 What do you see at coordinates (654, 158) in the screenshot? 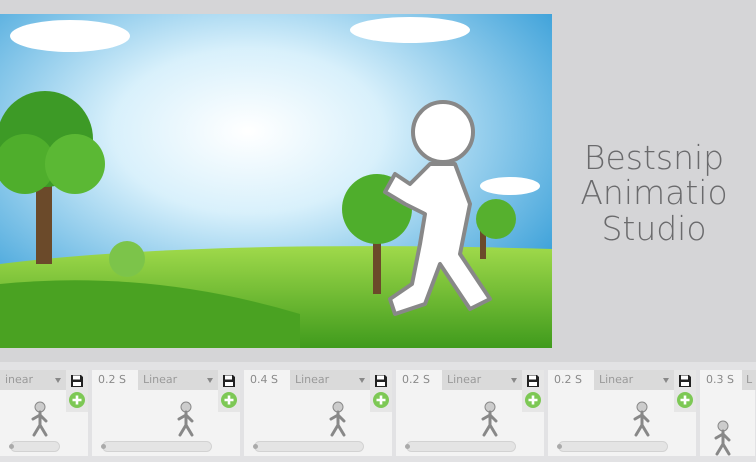
I see `title-text: Bestsnip` at bounding box center [654, 158].